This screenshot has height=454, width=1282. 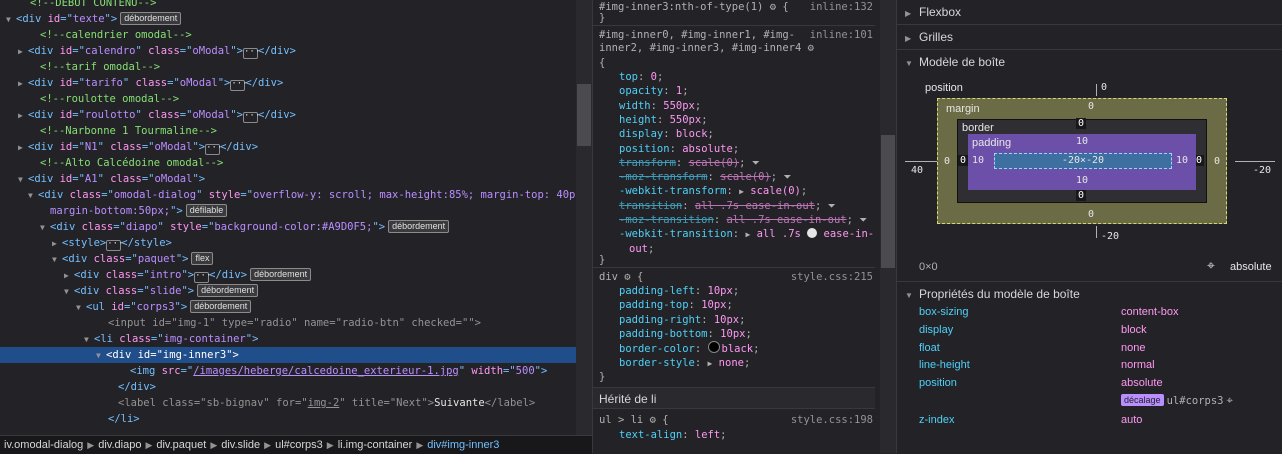 What do you see at coordinates (978, 160) in the screenshot?
I see `padding-left: 10` at bounding box center [978, 160].